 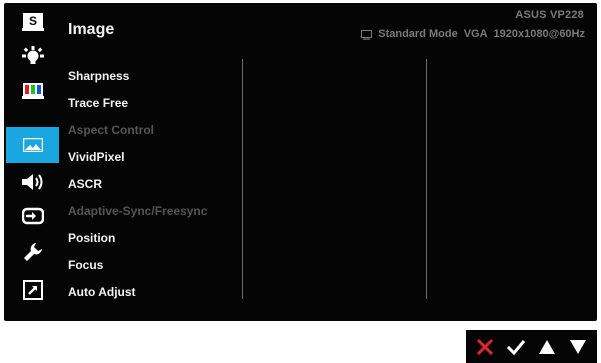 I want to click on status-bar: Standard Mode VGA 1920x1080@60Hz, so click(x=473, y=34).